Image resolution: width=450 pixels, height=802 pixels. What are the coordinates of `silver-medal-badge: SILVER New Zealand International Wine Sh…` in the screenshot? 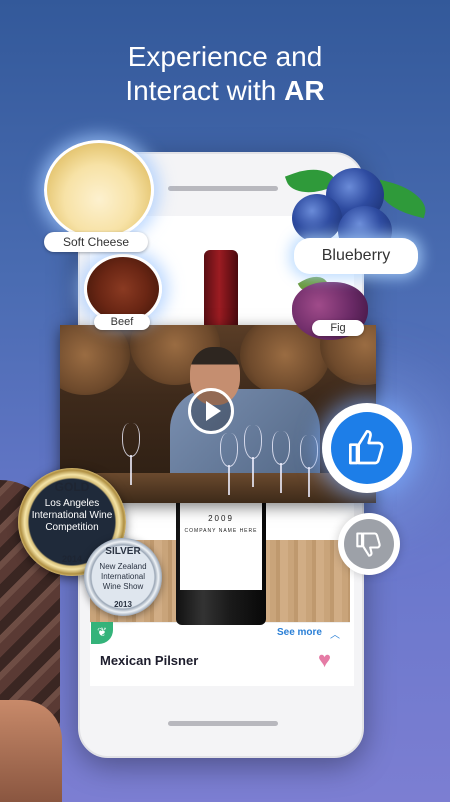 It's located at (123, 577).